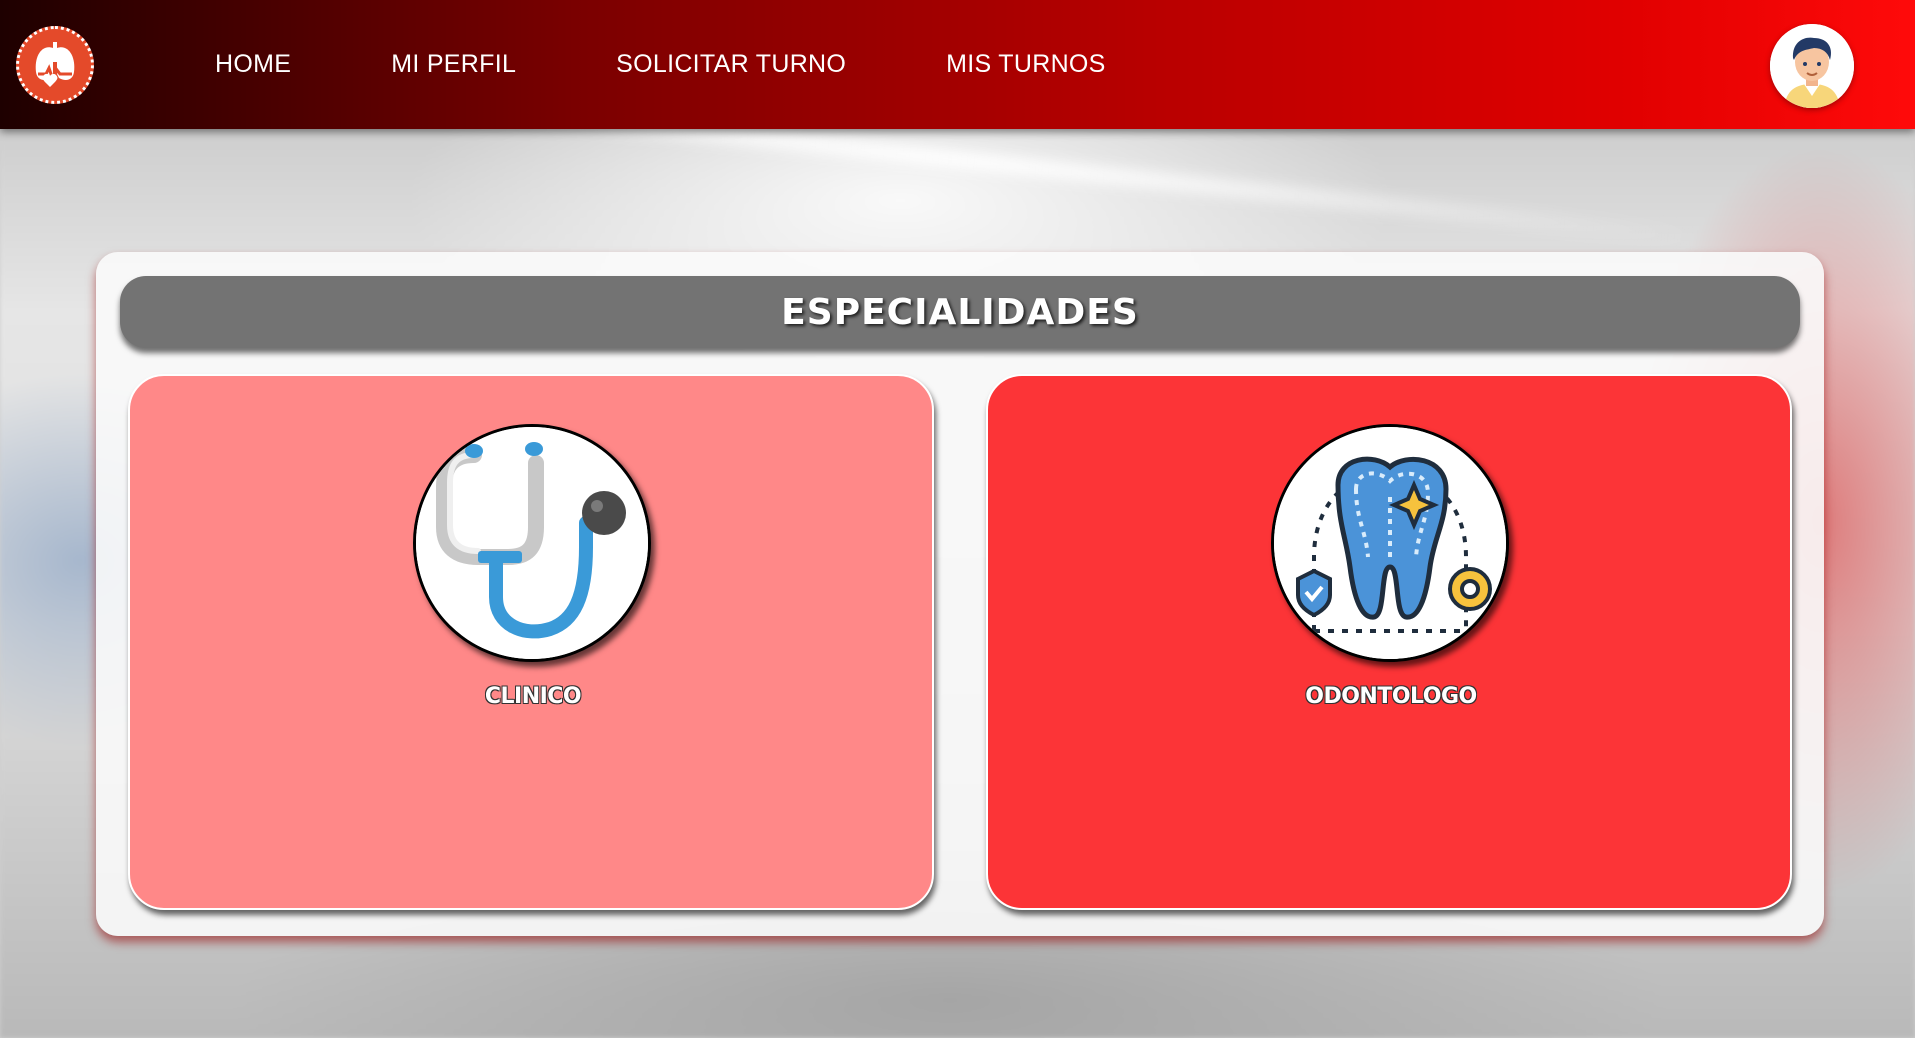 The image size is (1915, 1038). Describe the element at coordinates (532, 543) in the screenshot. I see `stethoscope-icon` at that location.